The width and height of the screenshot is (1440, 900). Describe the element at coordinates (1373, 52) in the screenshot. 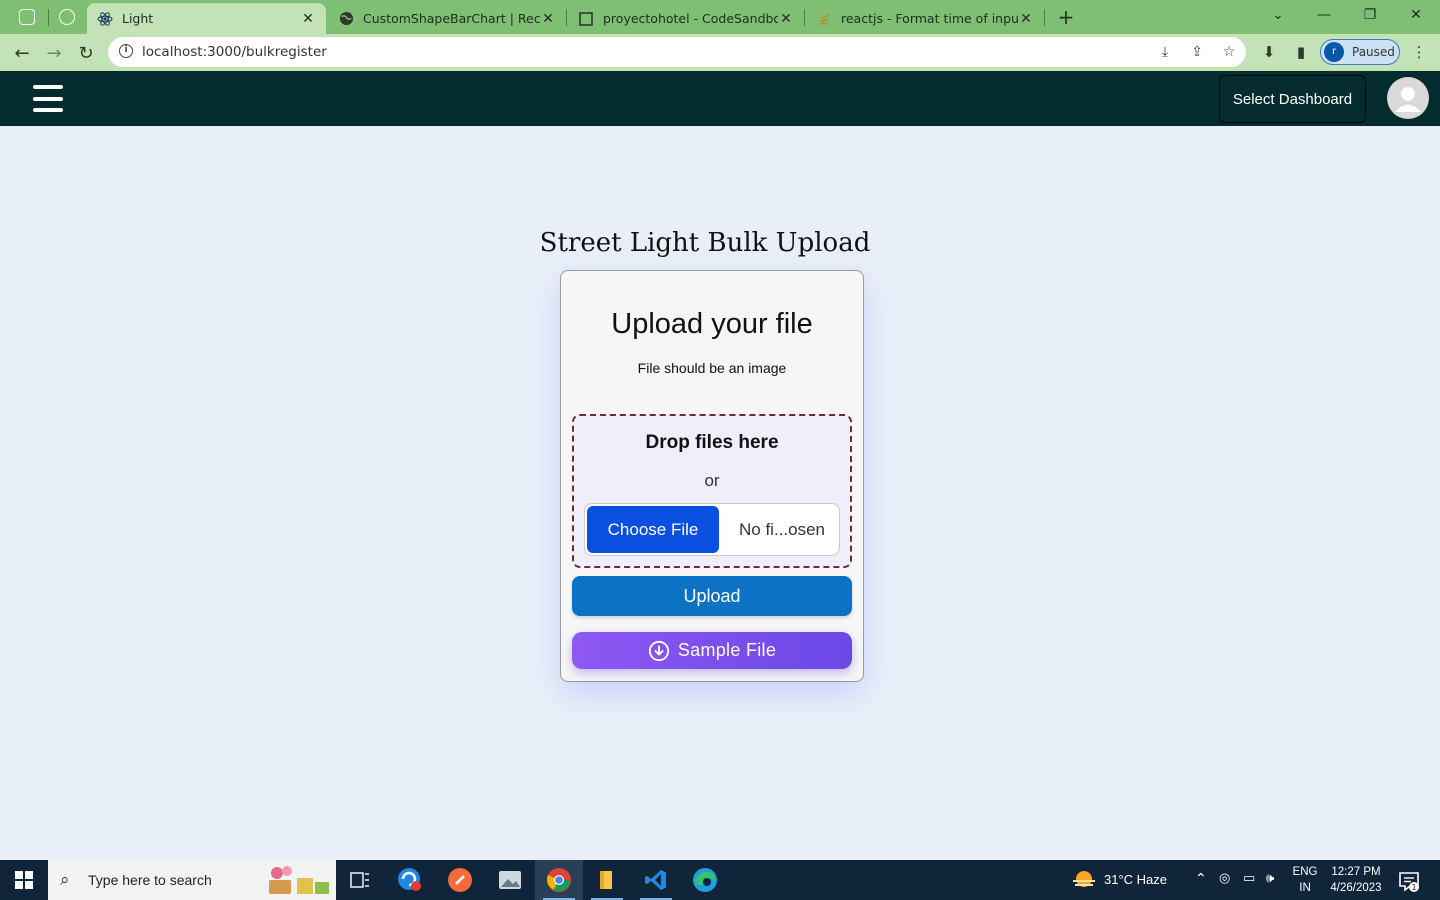

I see `profile-status: Paused` at that location.